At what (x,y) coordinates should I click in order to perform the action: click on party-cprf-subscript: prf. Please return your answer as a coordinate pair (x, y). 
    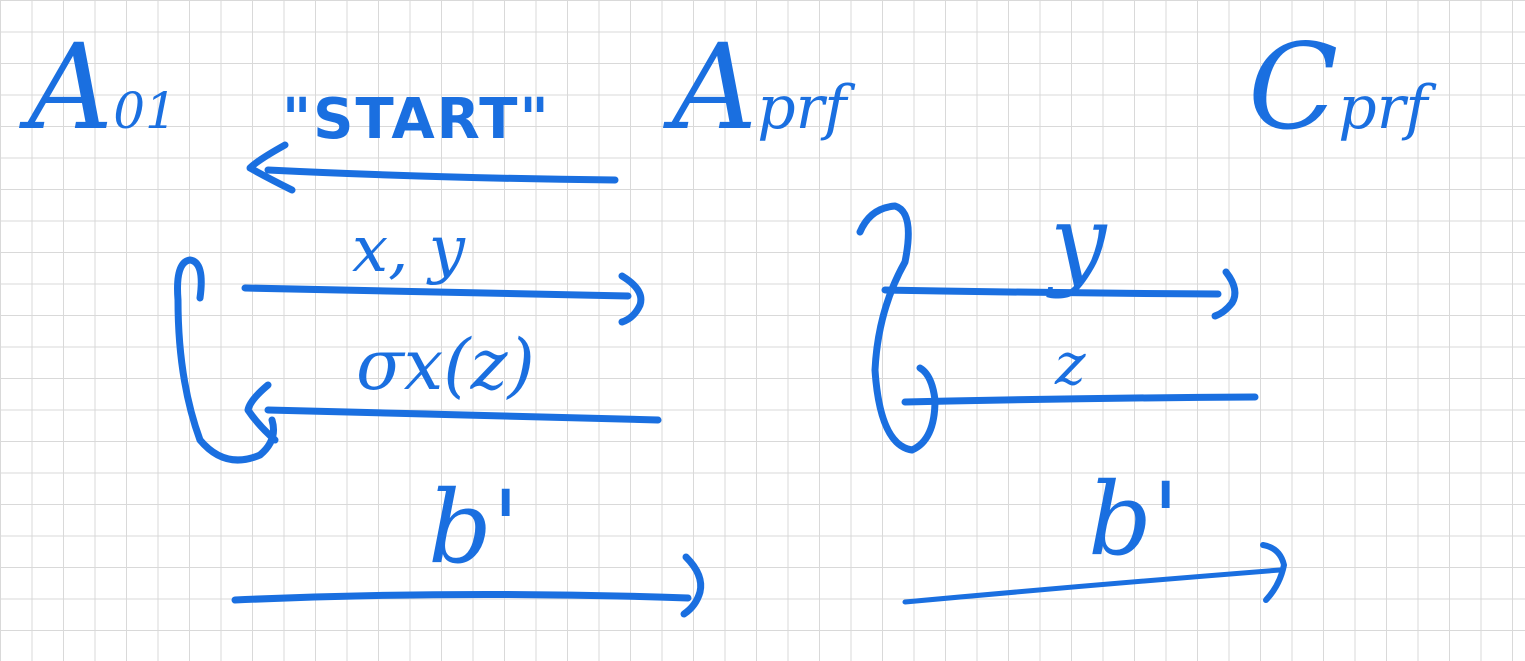
    Looking at the image, I should click on (1383, 108).